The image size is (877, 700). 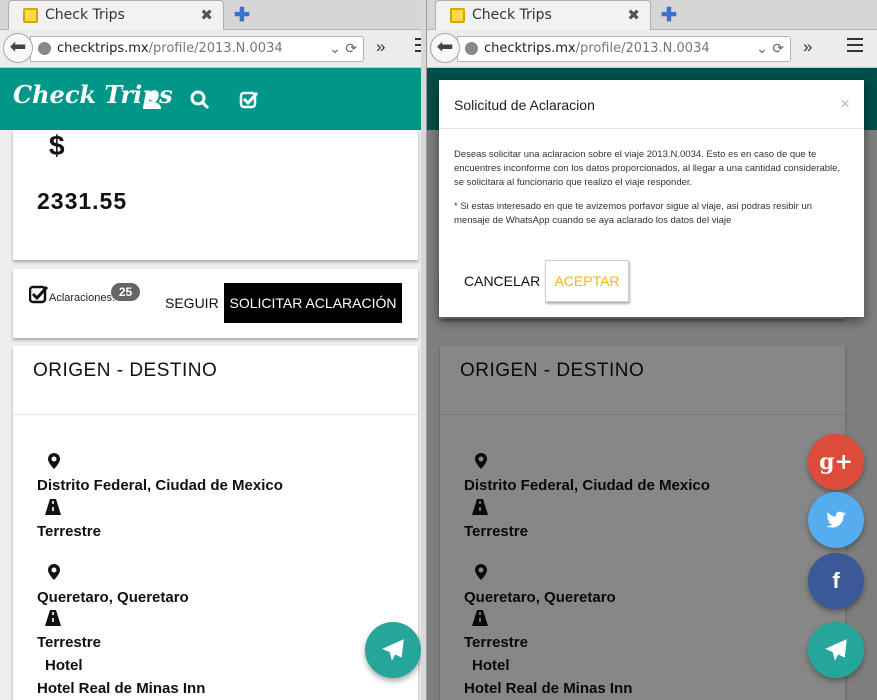 I want to click on checklist-icon, so click(x=249, y=100).